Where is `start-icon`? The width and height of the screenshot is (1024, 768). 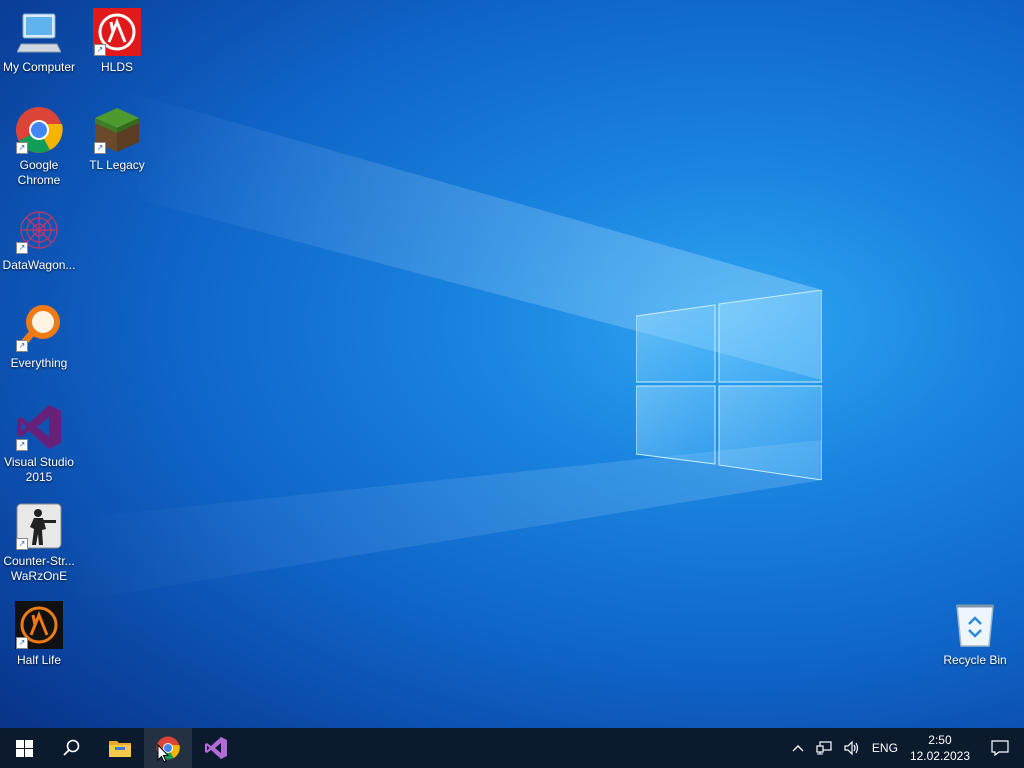
start-icon is located at coordinates (24, 748).